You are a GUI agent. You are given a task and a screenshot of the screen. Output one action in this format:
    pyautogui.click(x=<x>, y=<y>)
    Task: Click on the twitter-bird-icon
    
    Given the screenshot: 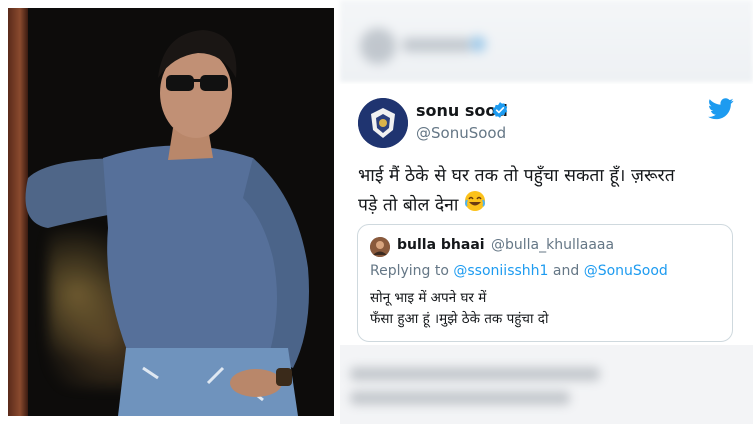 What is the action you would take?
    pyautogui.click(x=721, y=109)
    